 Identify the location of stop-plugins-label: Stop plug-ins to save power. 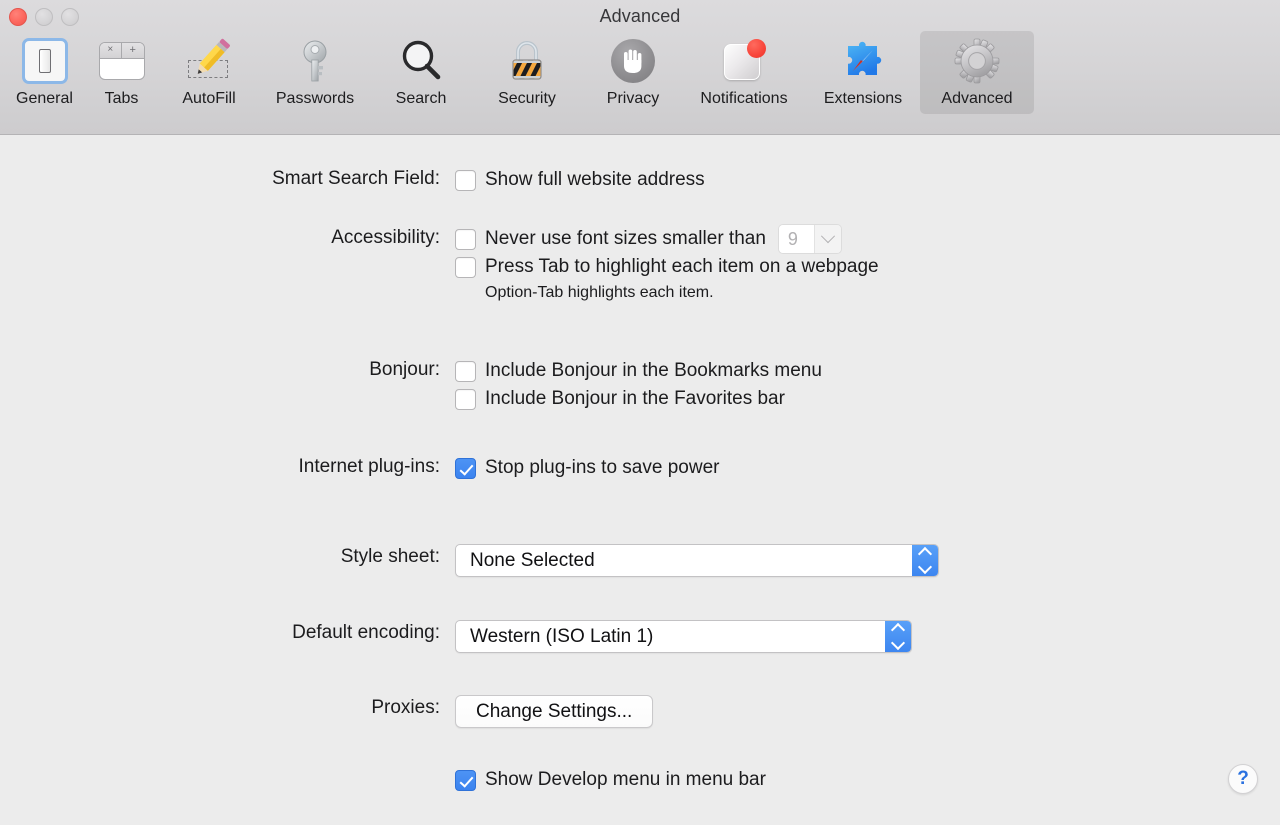
(602, 467).